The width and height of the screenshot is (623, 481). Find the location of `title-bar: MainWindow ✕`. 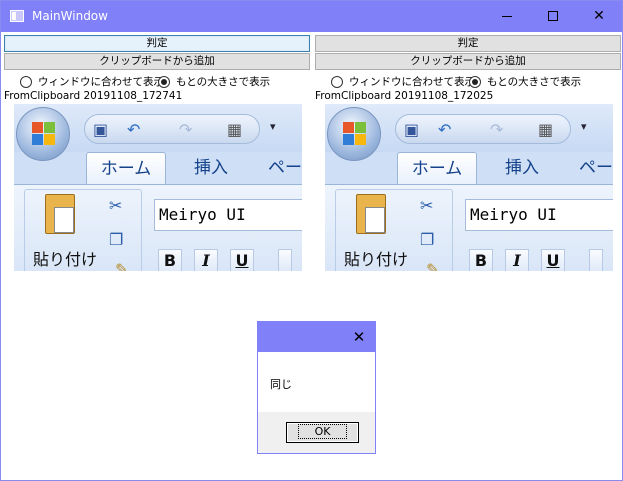

title-bar: MainWindow ✕ is located at coordinates (311, 16).